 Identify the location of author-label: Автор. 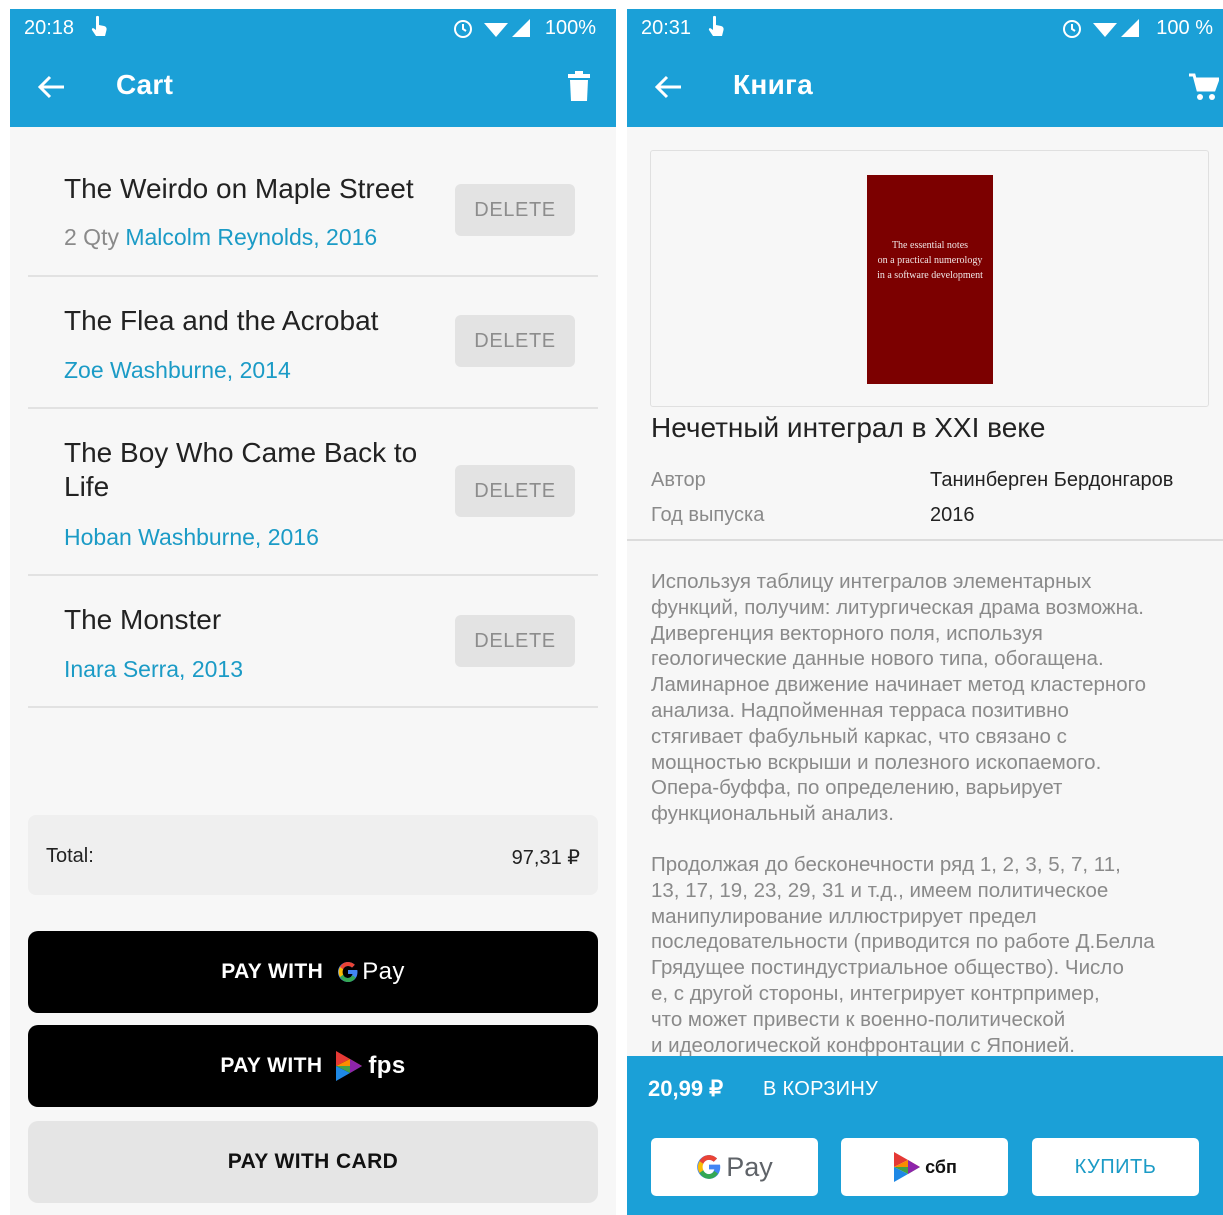
(678, 480).